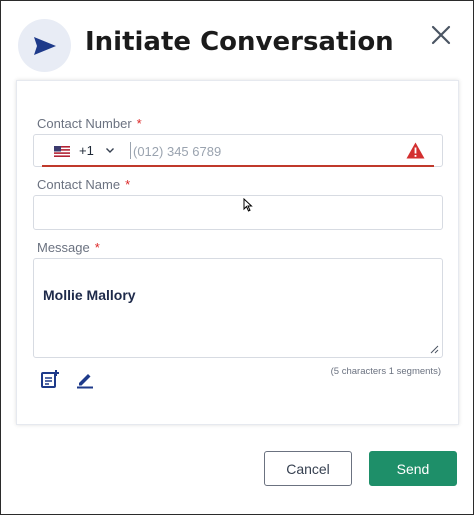 Image resolution: width=474 pixels, height=515 pixels. I want to click on close-icon, so click(441, 35).